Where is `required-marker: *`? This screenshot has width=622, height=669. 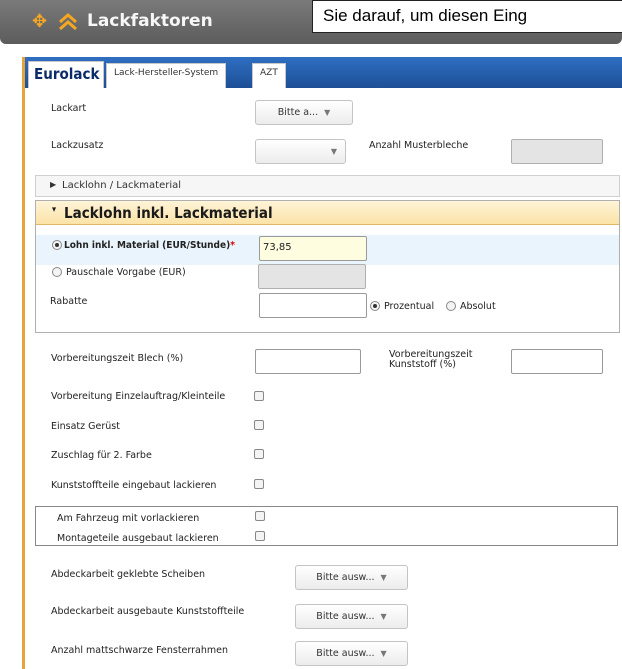
required-marker: * is located at coordinates (232, 245).